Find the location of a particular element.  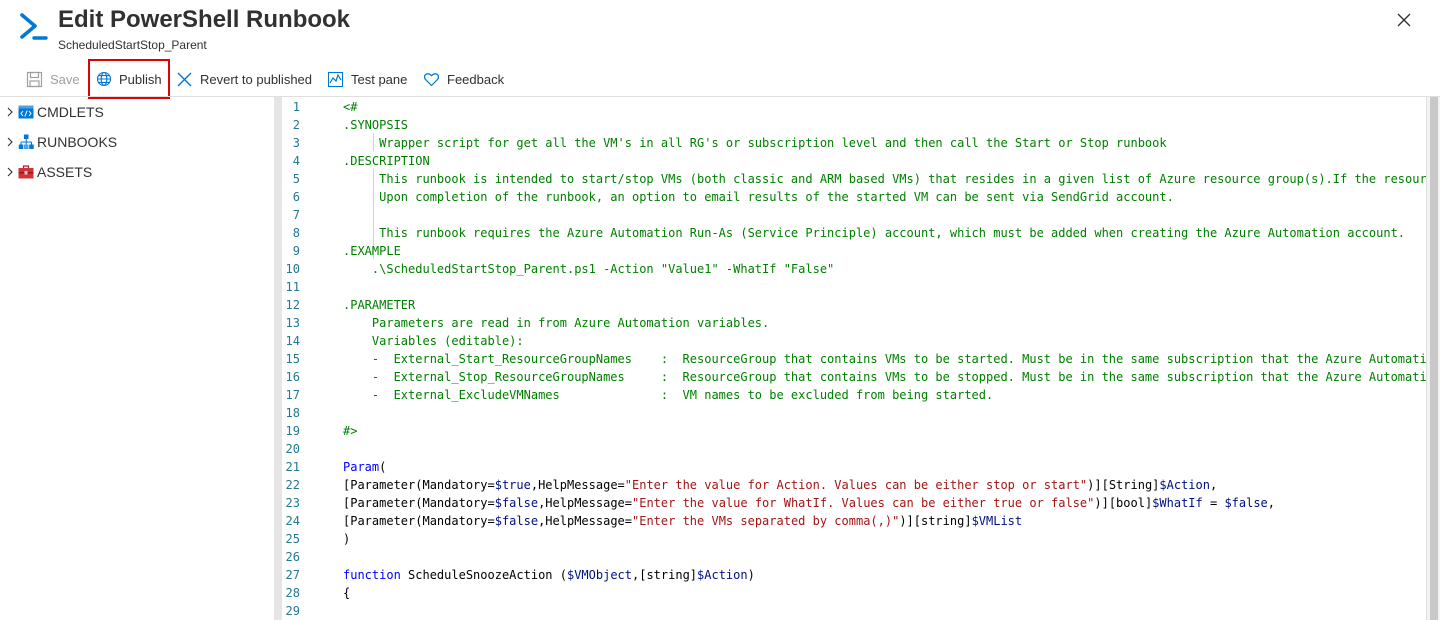

save-icon is located at coordinates (34, 79).